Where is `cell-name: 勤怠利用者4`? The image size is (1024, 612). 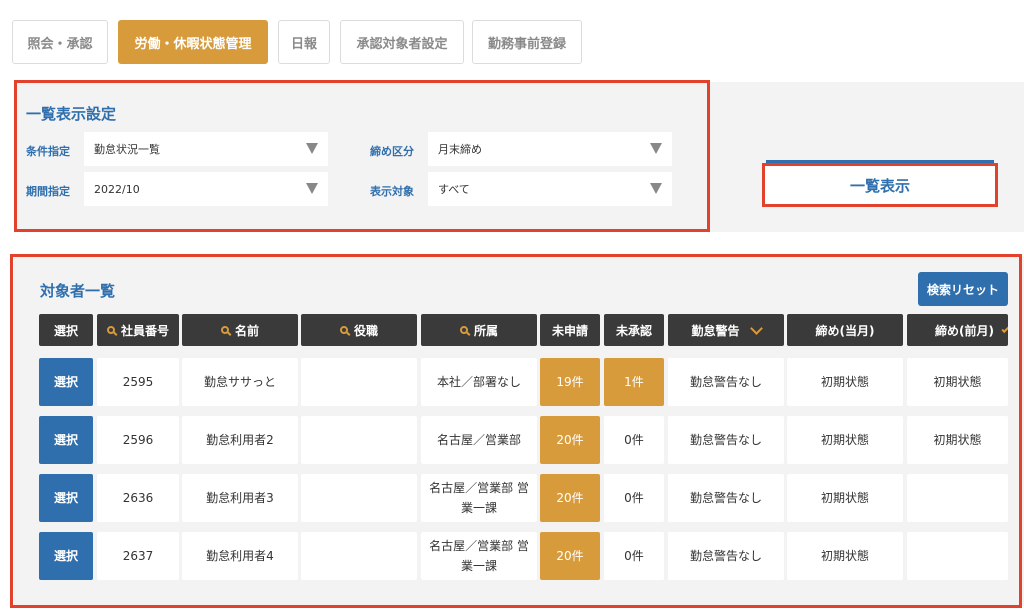 cell-name: 勤怠利用者4 is located at coordinates (240, 556).